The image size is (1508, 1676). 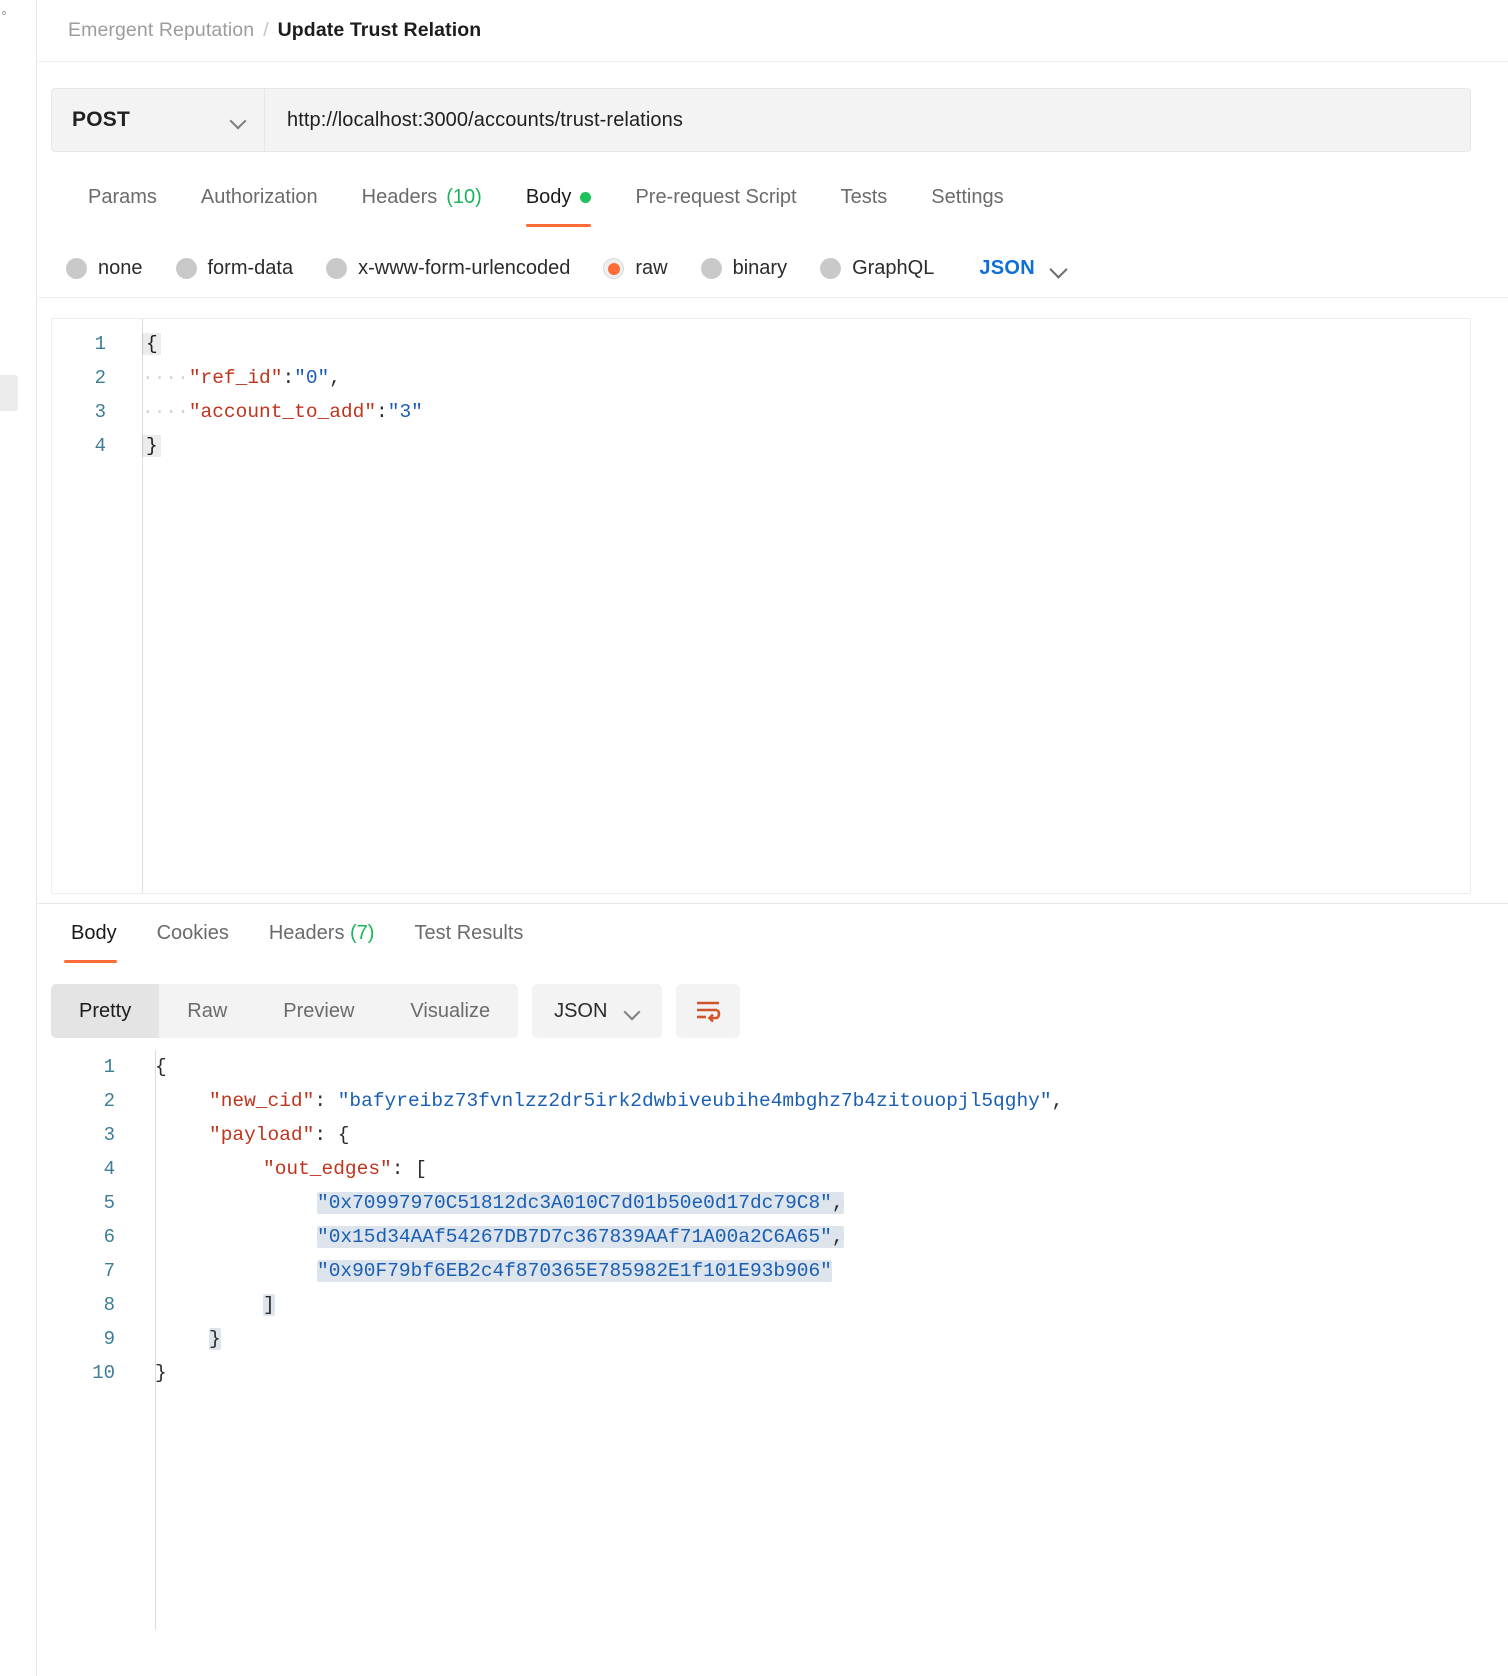 What do you see at coordinates (761, 446) in the screenshot?
I see `request-code-line: 4}` at bounding box center [761, 446].